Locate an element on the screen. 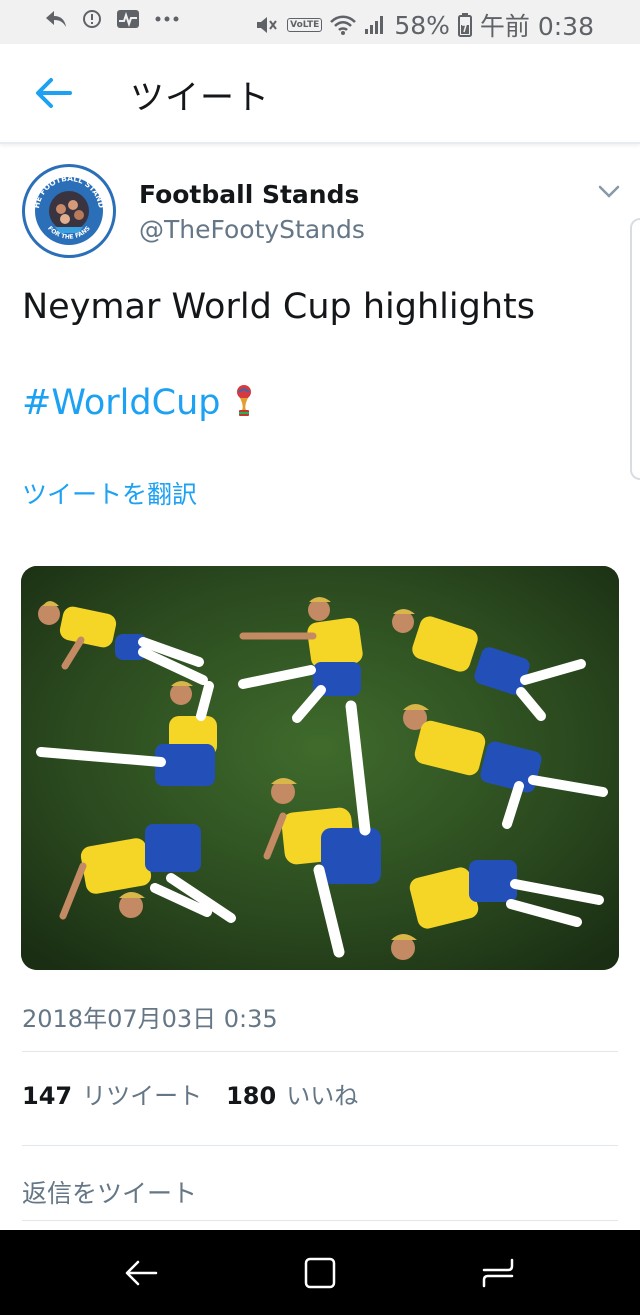  world-cup-trophy-icon is located at coordinates (244, 403).